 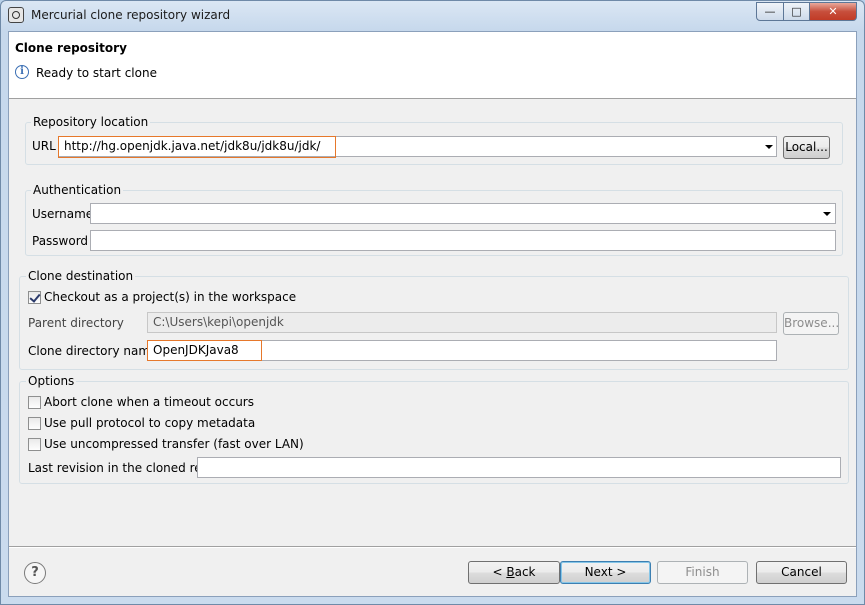 I want to click on last-revision-field, so click(x=519, y=467).